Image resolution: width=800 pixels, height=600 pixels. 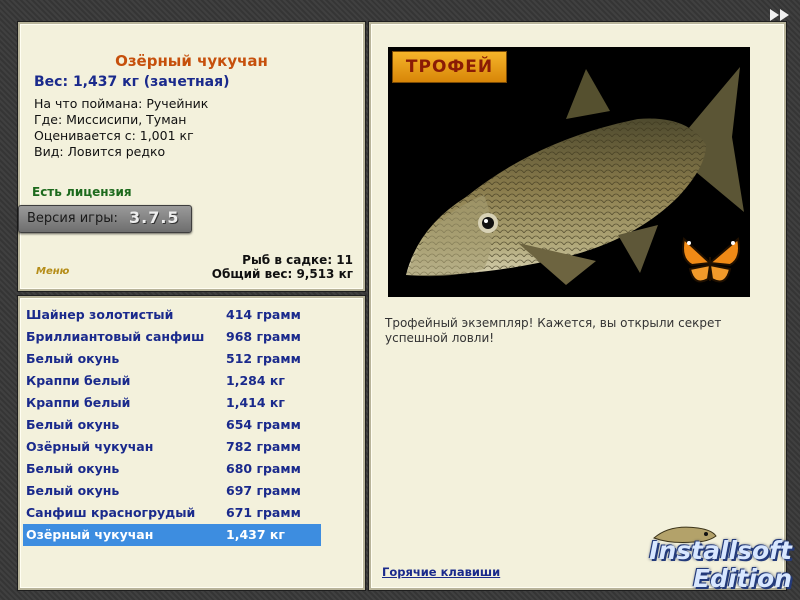 What do you see at coordinates (172, 403) in the screenshot?
I see `list-item: Краппи белый 1,414 кг` at bounding box center [172, 403].